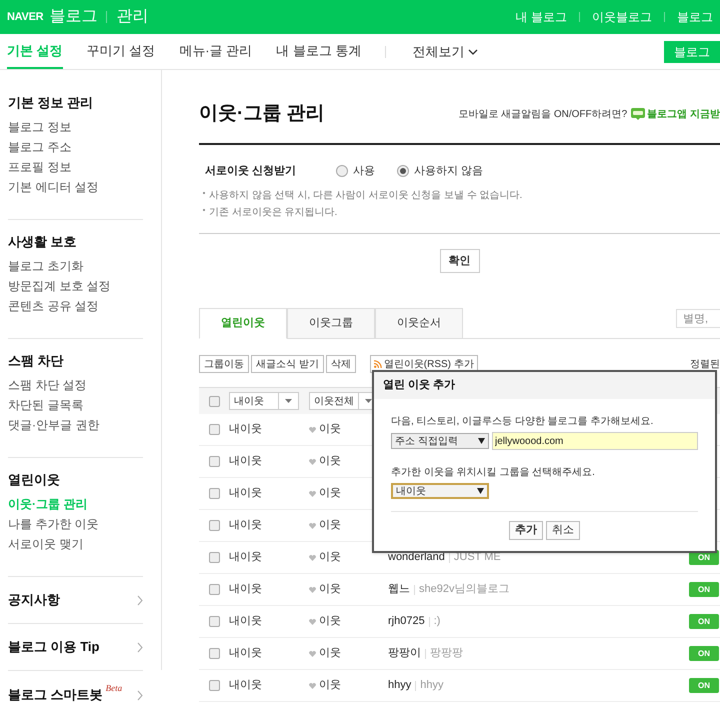 This screenshot has width=720, height=706. I want to click on sidebar-item: 서로이웃 맺기, so click(75, 544).